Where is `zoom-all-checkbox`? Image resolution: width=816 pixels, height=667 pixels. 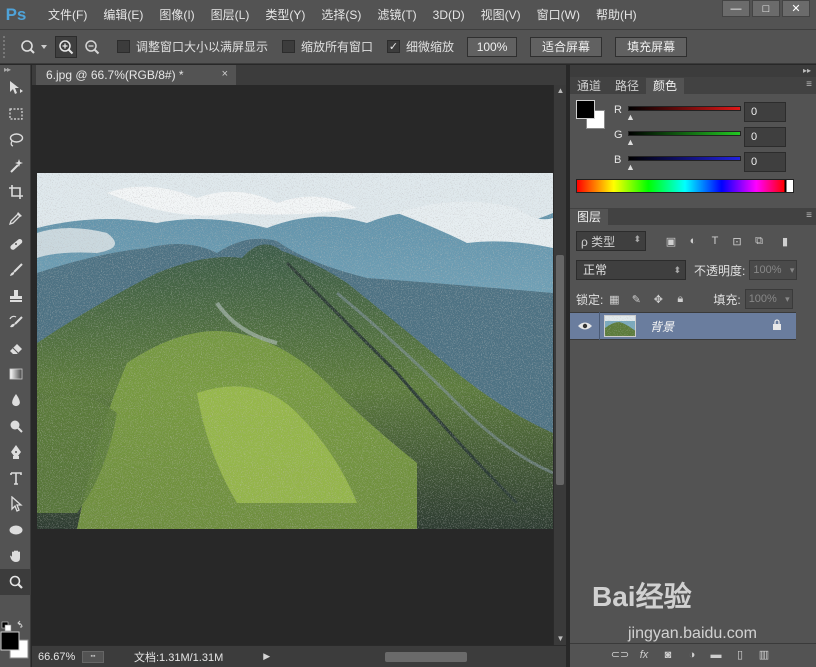 zoom-all-checkbox is located at coordinates (289, 46).